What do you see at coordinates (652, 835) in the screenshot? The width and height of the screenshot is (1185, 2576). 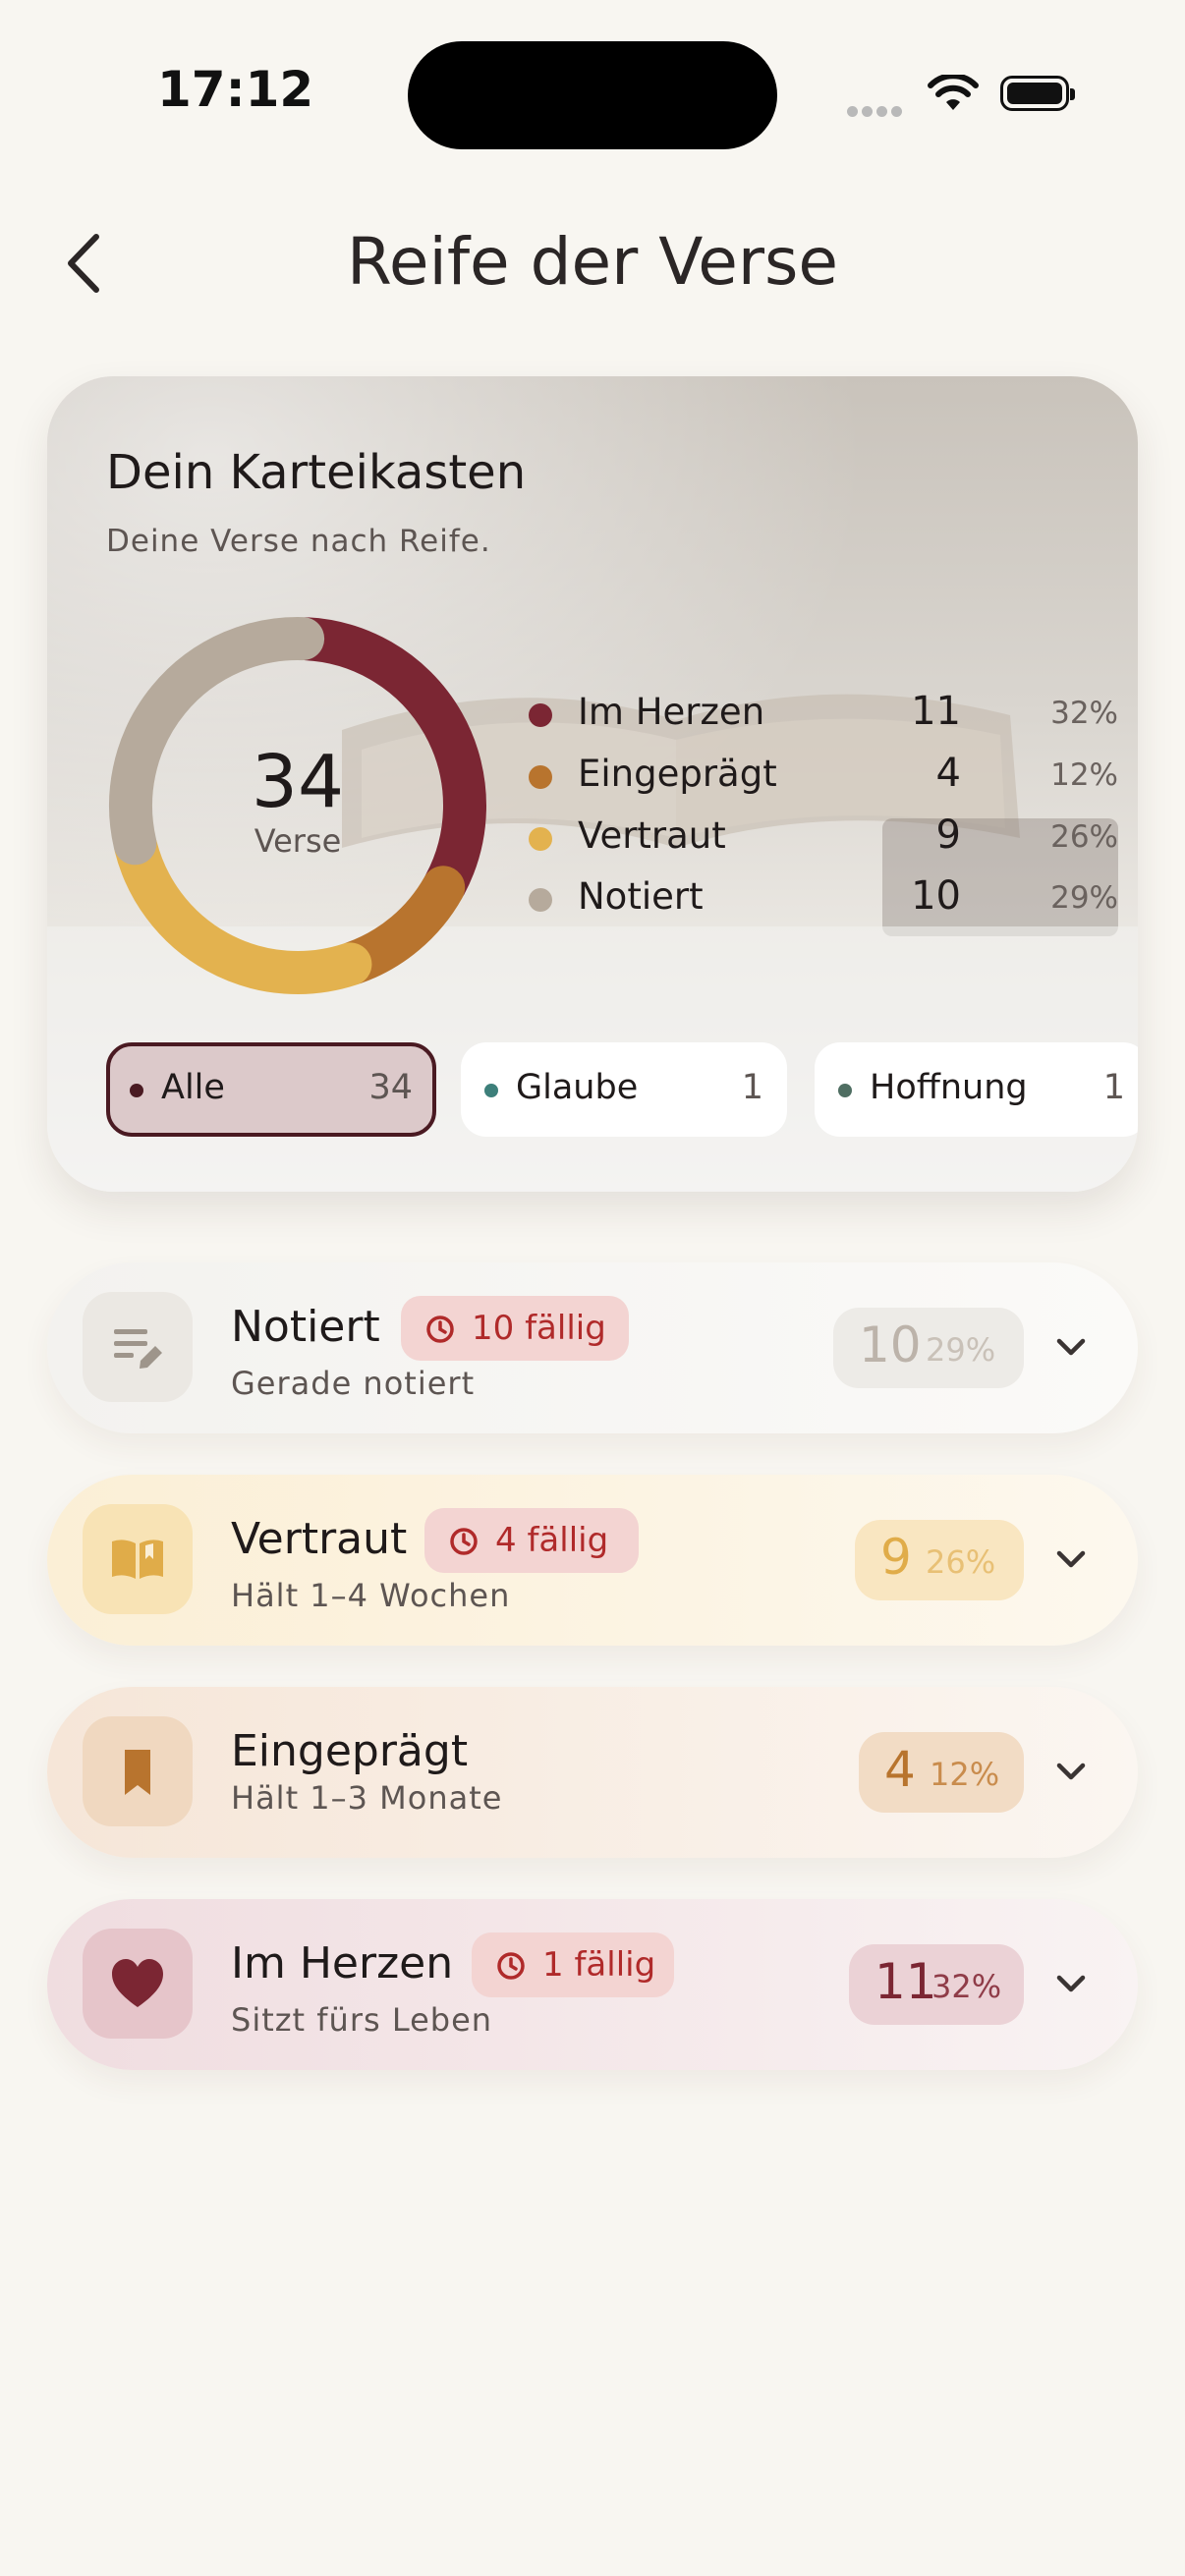 I see `legend-name: Vertraut` at bounding box center [652, 835].